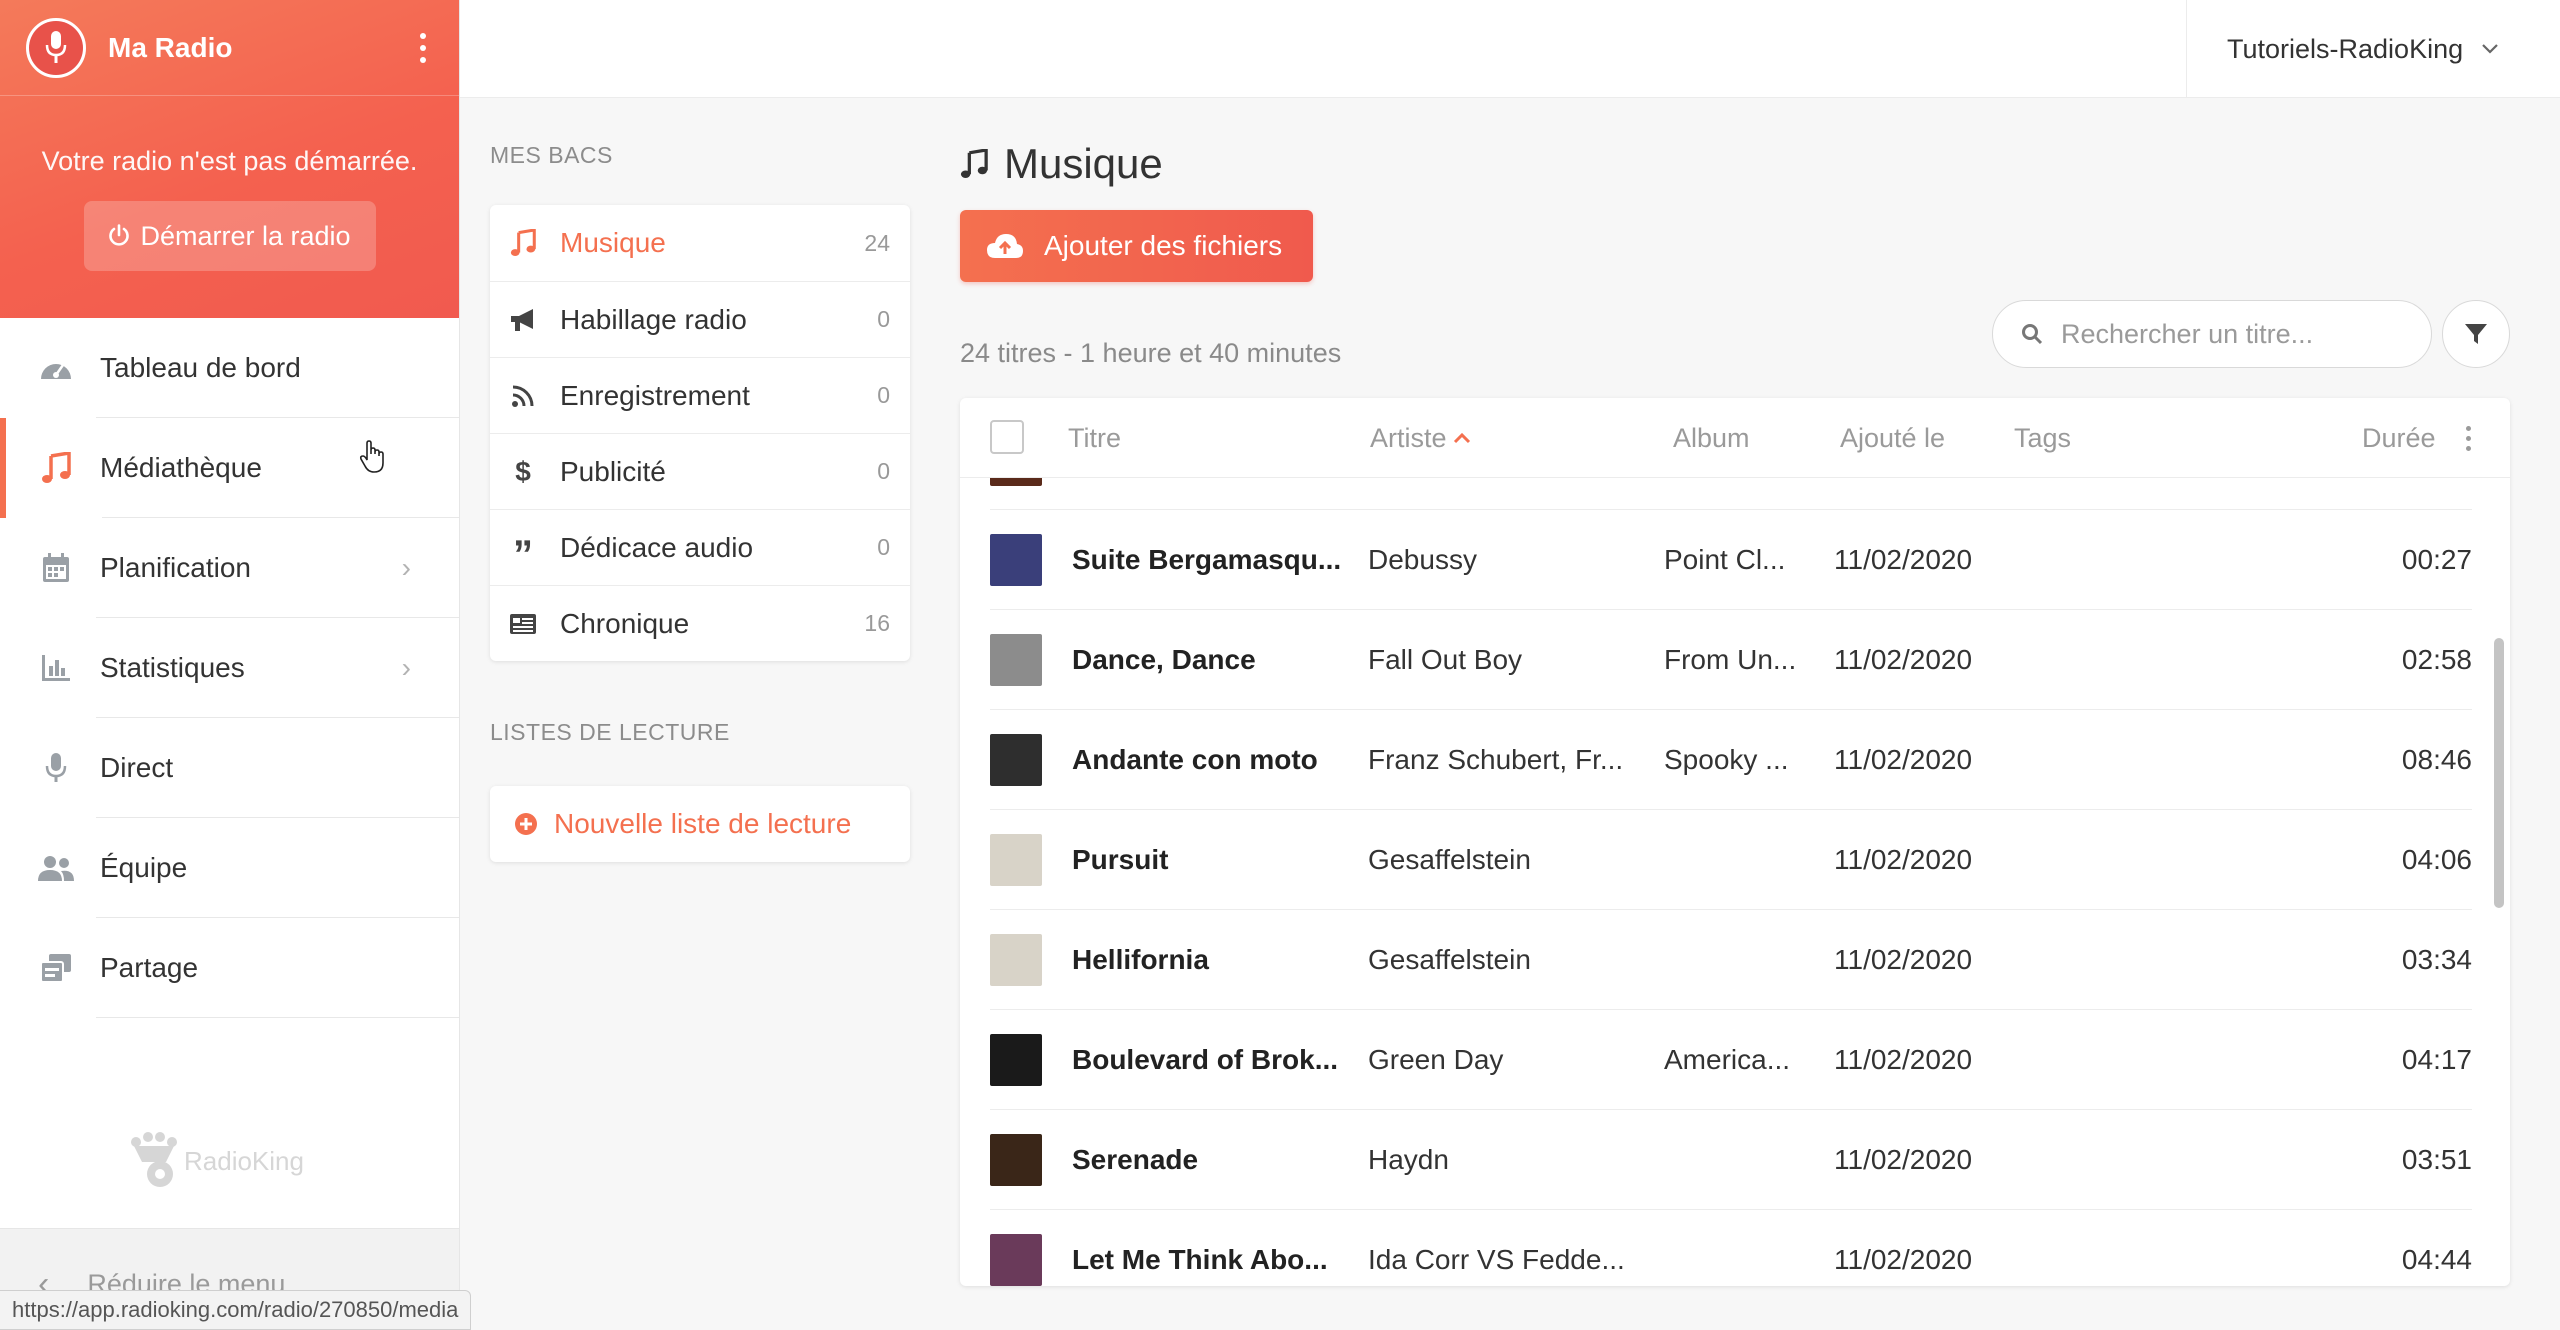 This screenshot has width=2560, height=1330. What do you see at coordinates (1195, 759) in the screenshot?
I see `track-title: Andante con moto` at bounding box center [1195, 759].